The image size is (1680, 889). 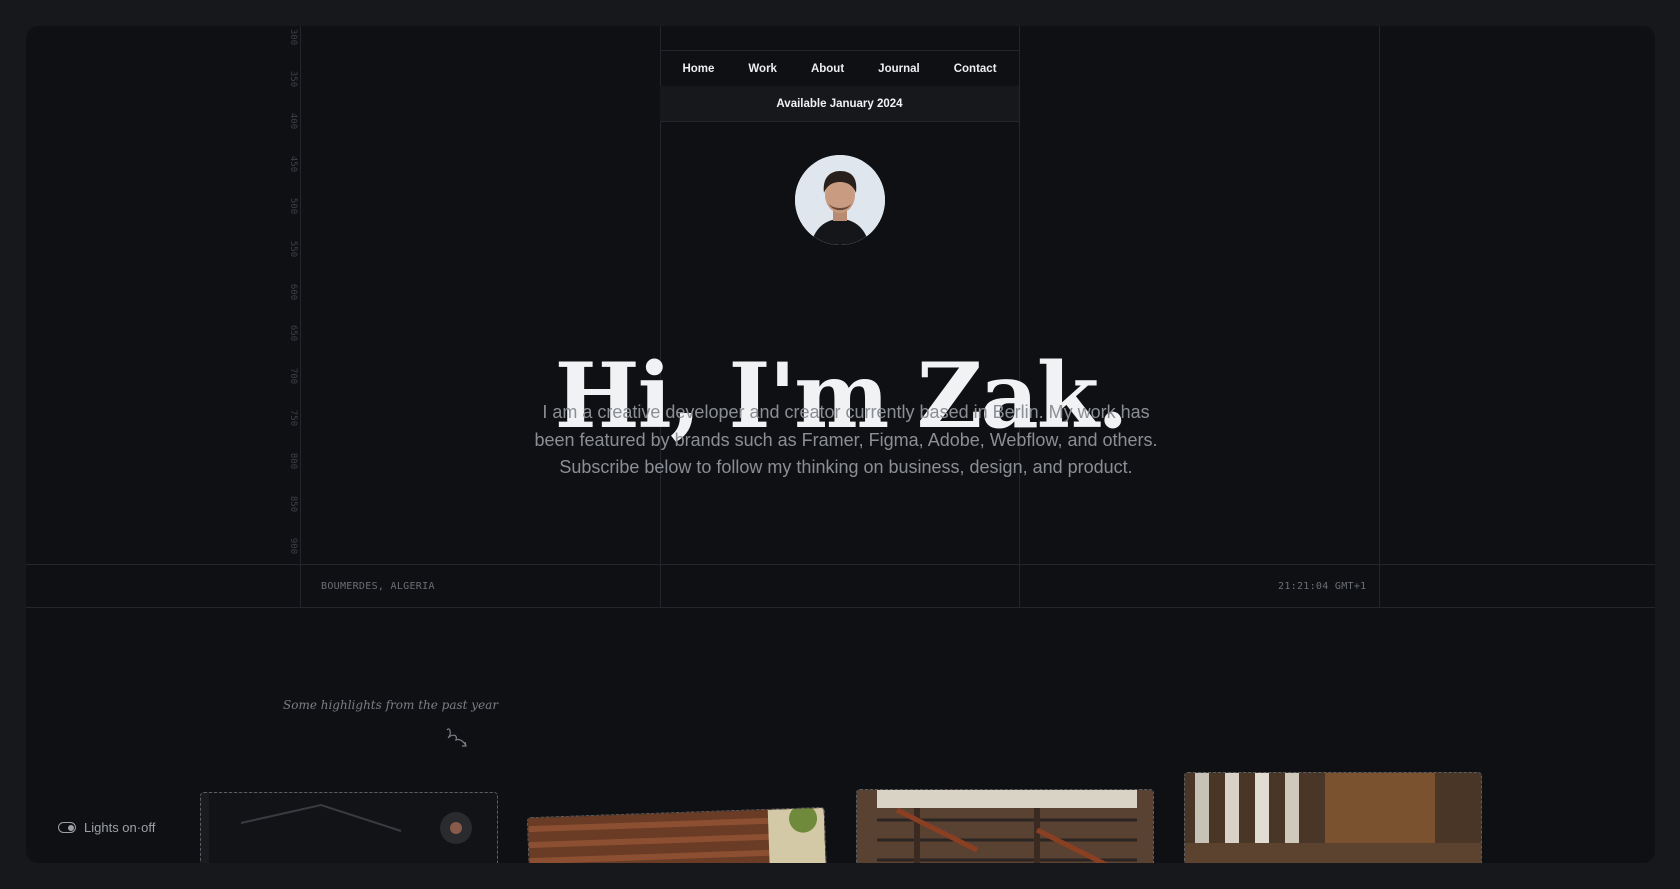 I want to click on avatar, so click(x=840, y=200).